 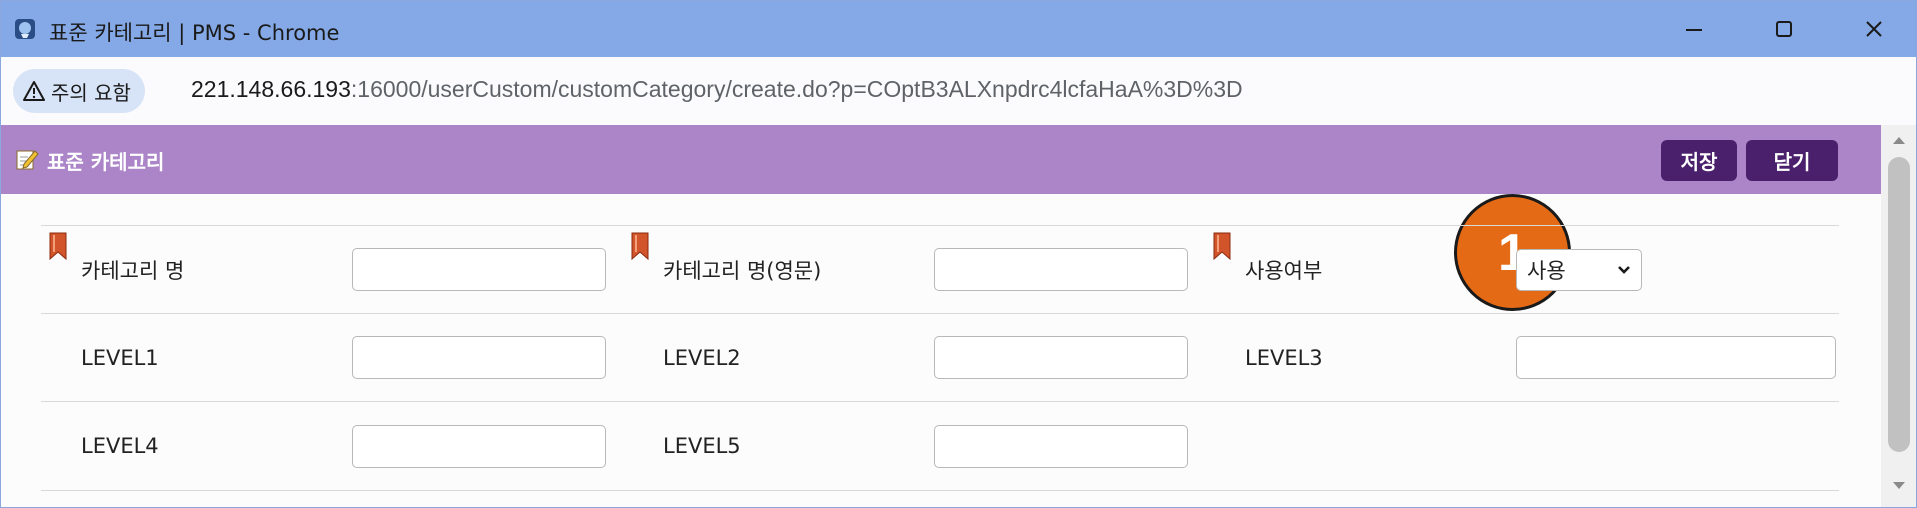 What do you see at coordinates (941, 159) in the screenshot?
I see `page-header: 표준 카테고리 저장 닫기` at bounding box center [941, 159].